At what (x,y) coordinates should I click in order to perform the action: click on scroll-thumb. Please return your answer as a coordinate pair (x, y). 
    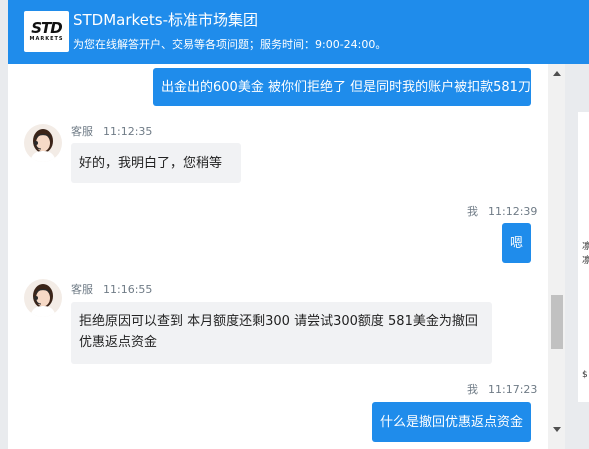
    Looking at the image, I should click on (557, 322).